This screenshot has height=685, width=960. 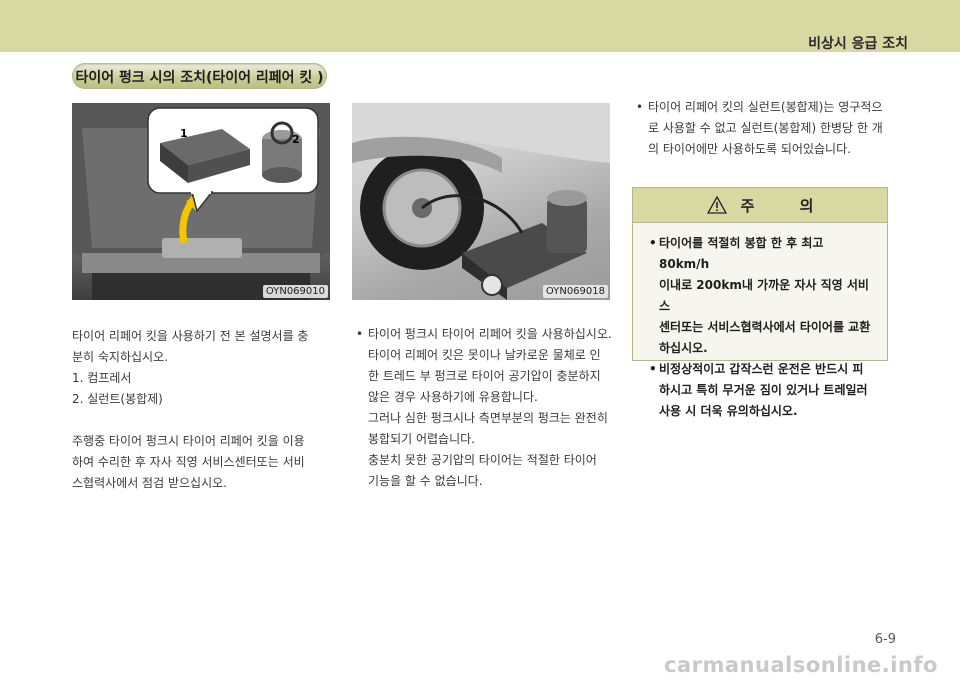 What do you see at coordinates (716, 205) in the screenshot?
I see `warning-triangle-icon` at bounding box center [716, 205].